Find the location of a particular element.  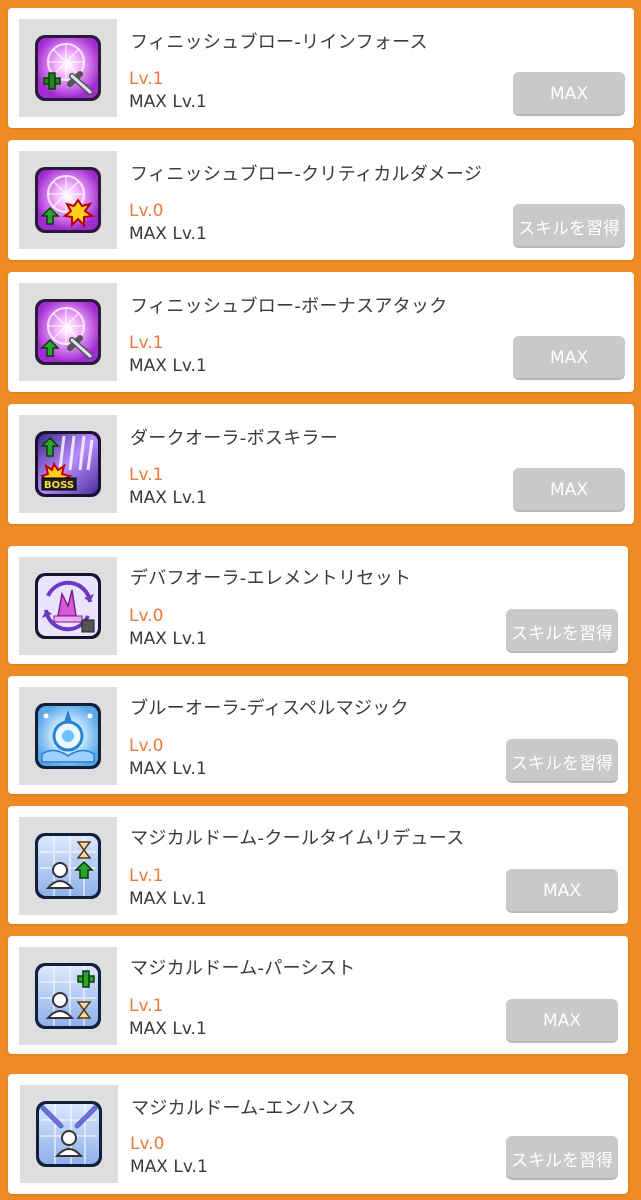

skill-card: マジカルドーム-クールタイムリデュース Lv.1 MAX Lv.1 MAX is located at coordinates (318, 865).